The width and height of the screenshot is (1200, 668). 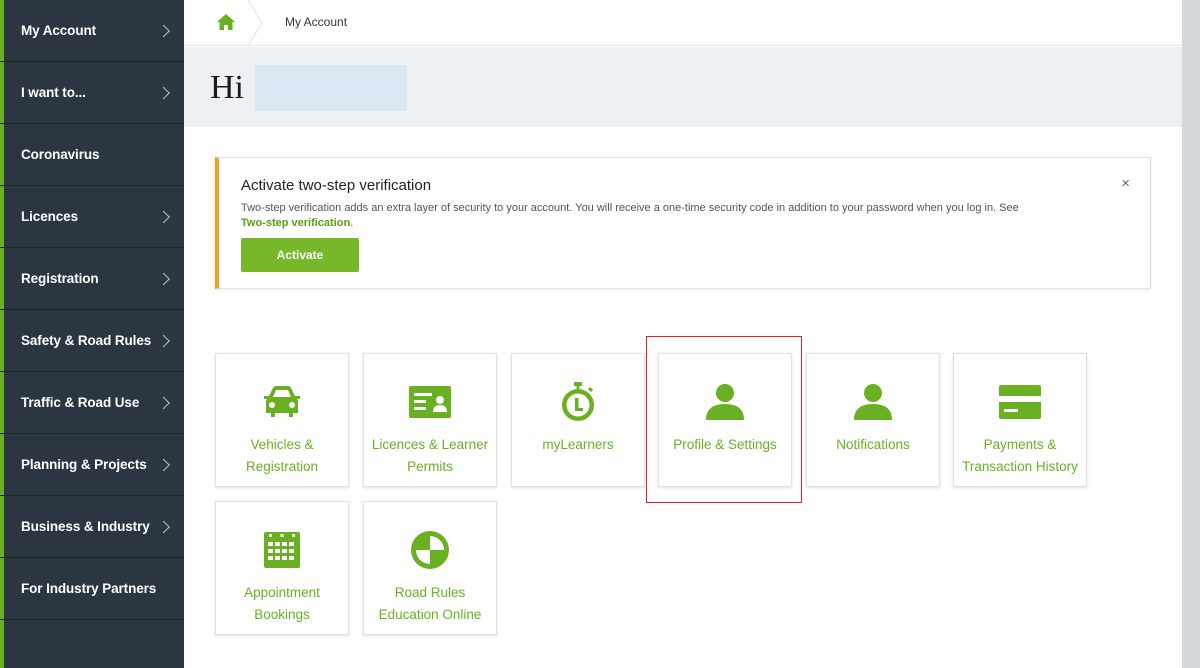 I want to click on tile-road-rules-education: Road Rules Education Online, so click(x=430, y=568).